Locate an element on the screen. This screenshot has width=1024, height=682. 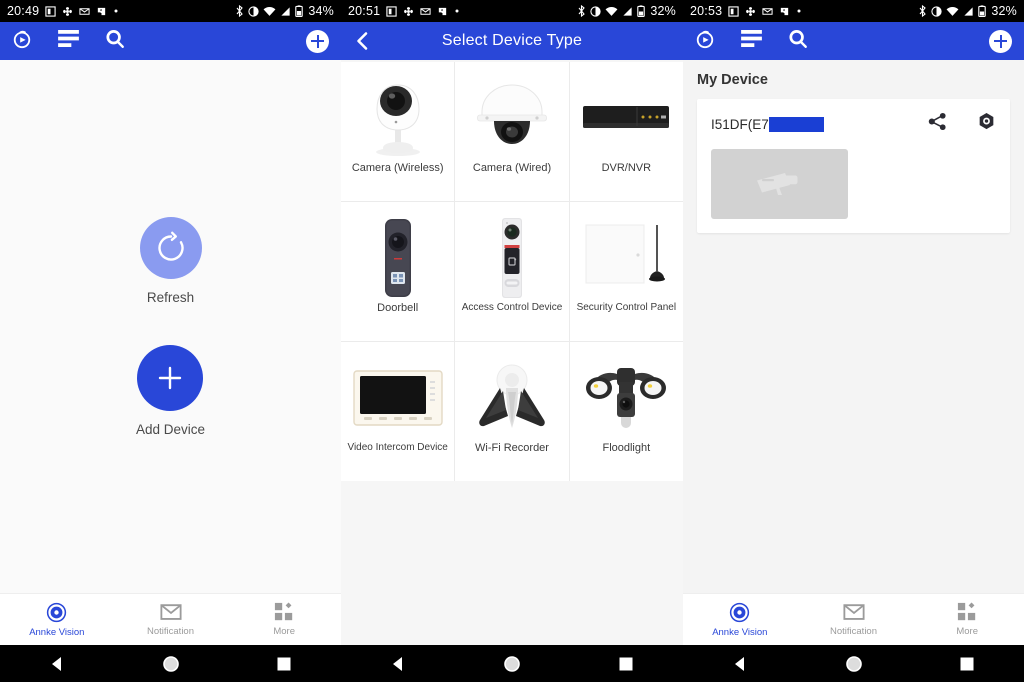
device-card-actions is located at coordinates (962, 124).